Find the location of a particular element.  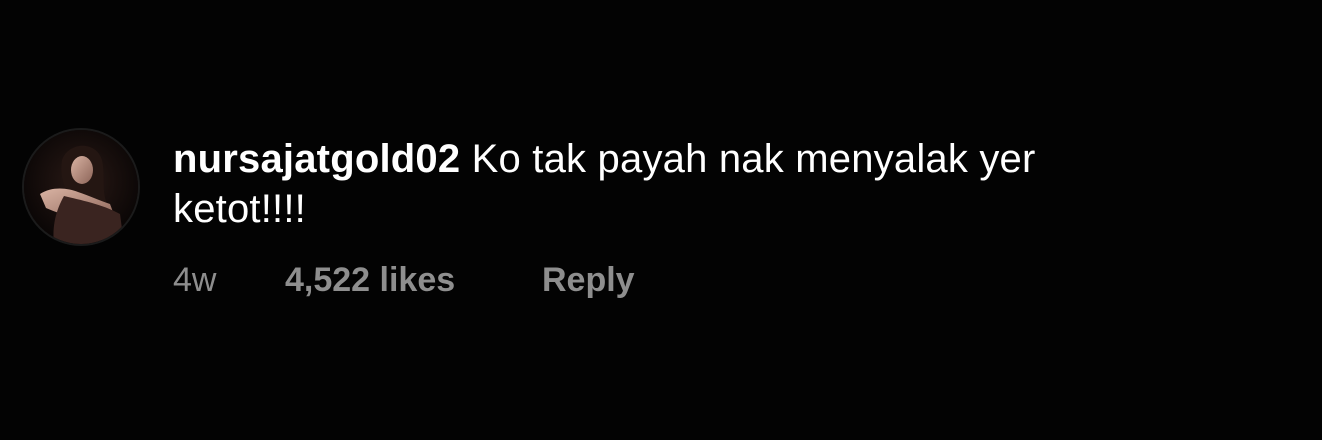

timestamp: 4w is located at coordinates (195, 280).